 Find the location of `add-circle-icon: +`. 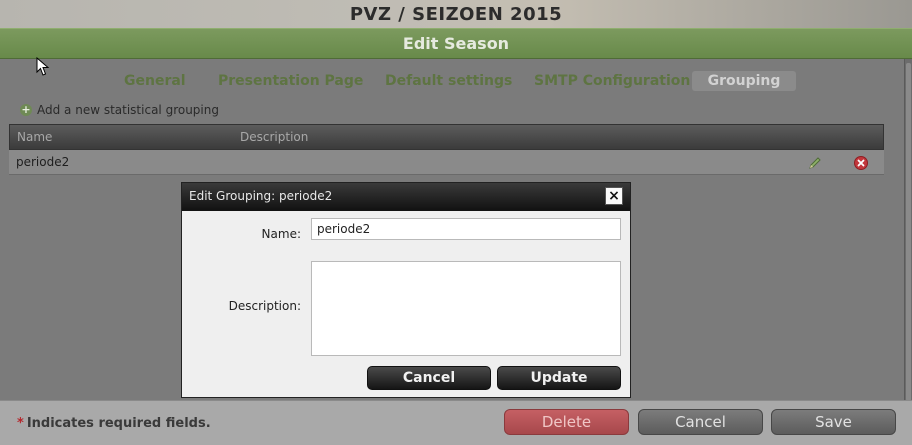

add-circle-icon: + is located at coordinates (26, 109).